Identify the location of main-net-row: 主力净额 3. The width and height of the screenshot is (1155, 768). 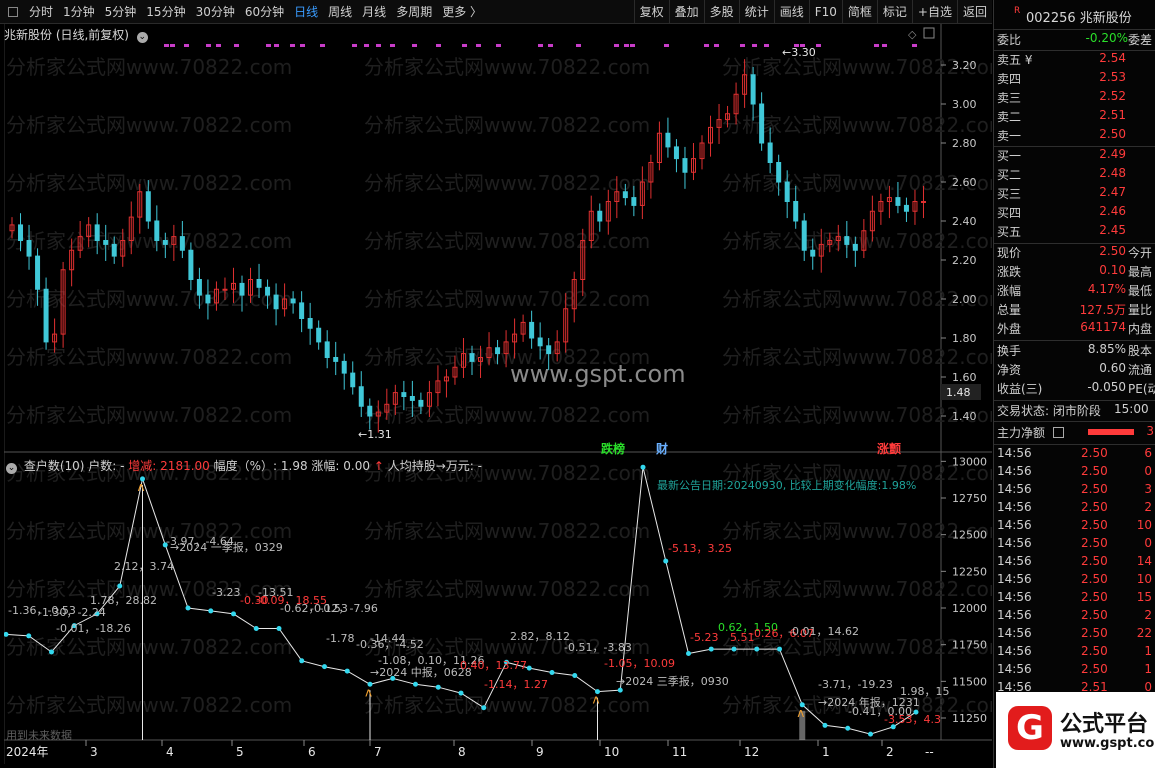
(1075, 432).